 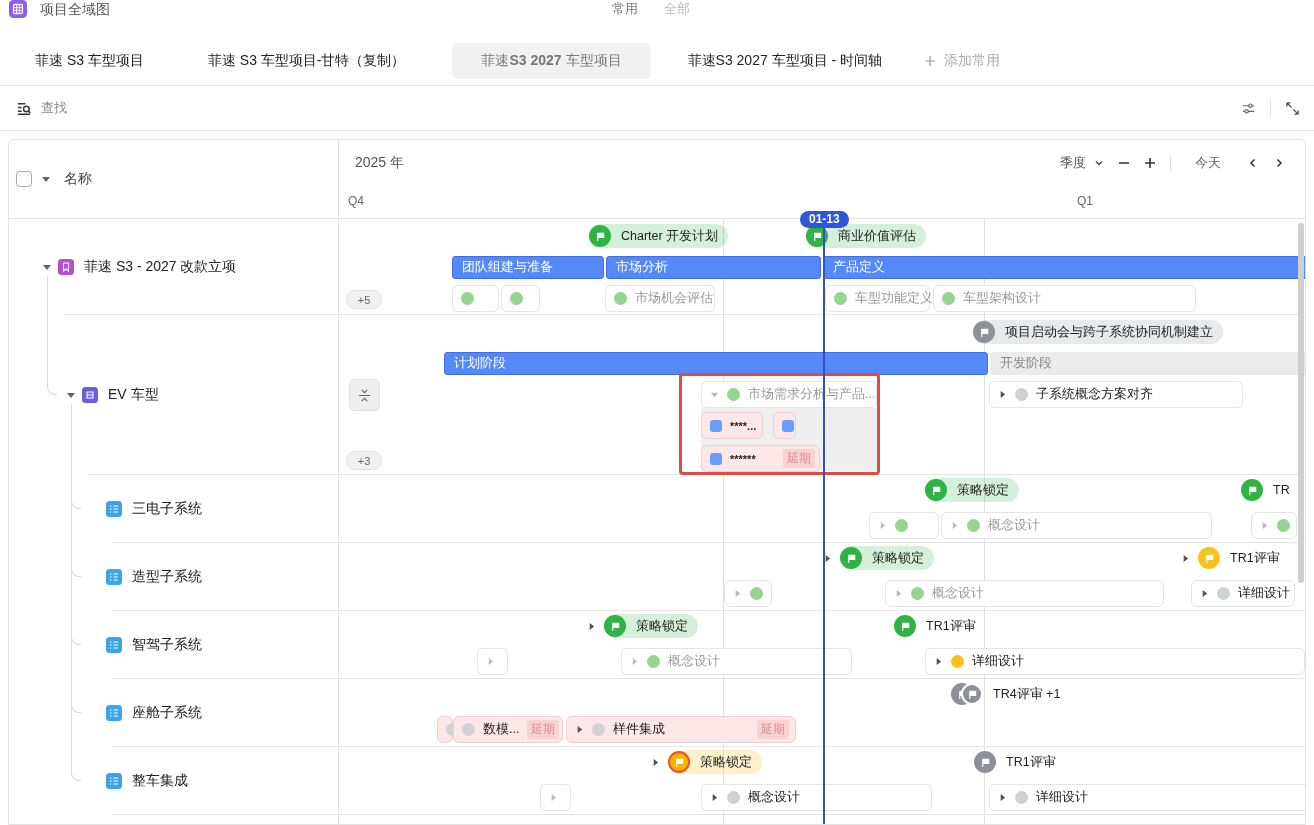 What do you see at coordinates (167, 645) in the screenshot?
I see `tree-item-name: 智驾子系统` at bounding box center [167, 645].